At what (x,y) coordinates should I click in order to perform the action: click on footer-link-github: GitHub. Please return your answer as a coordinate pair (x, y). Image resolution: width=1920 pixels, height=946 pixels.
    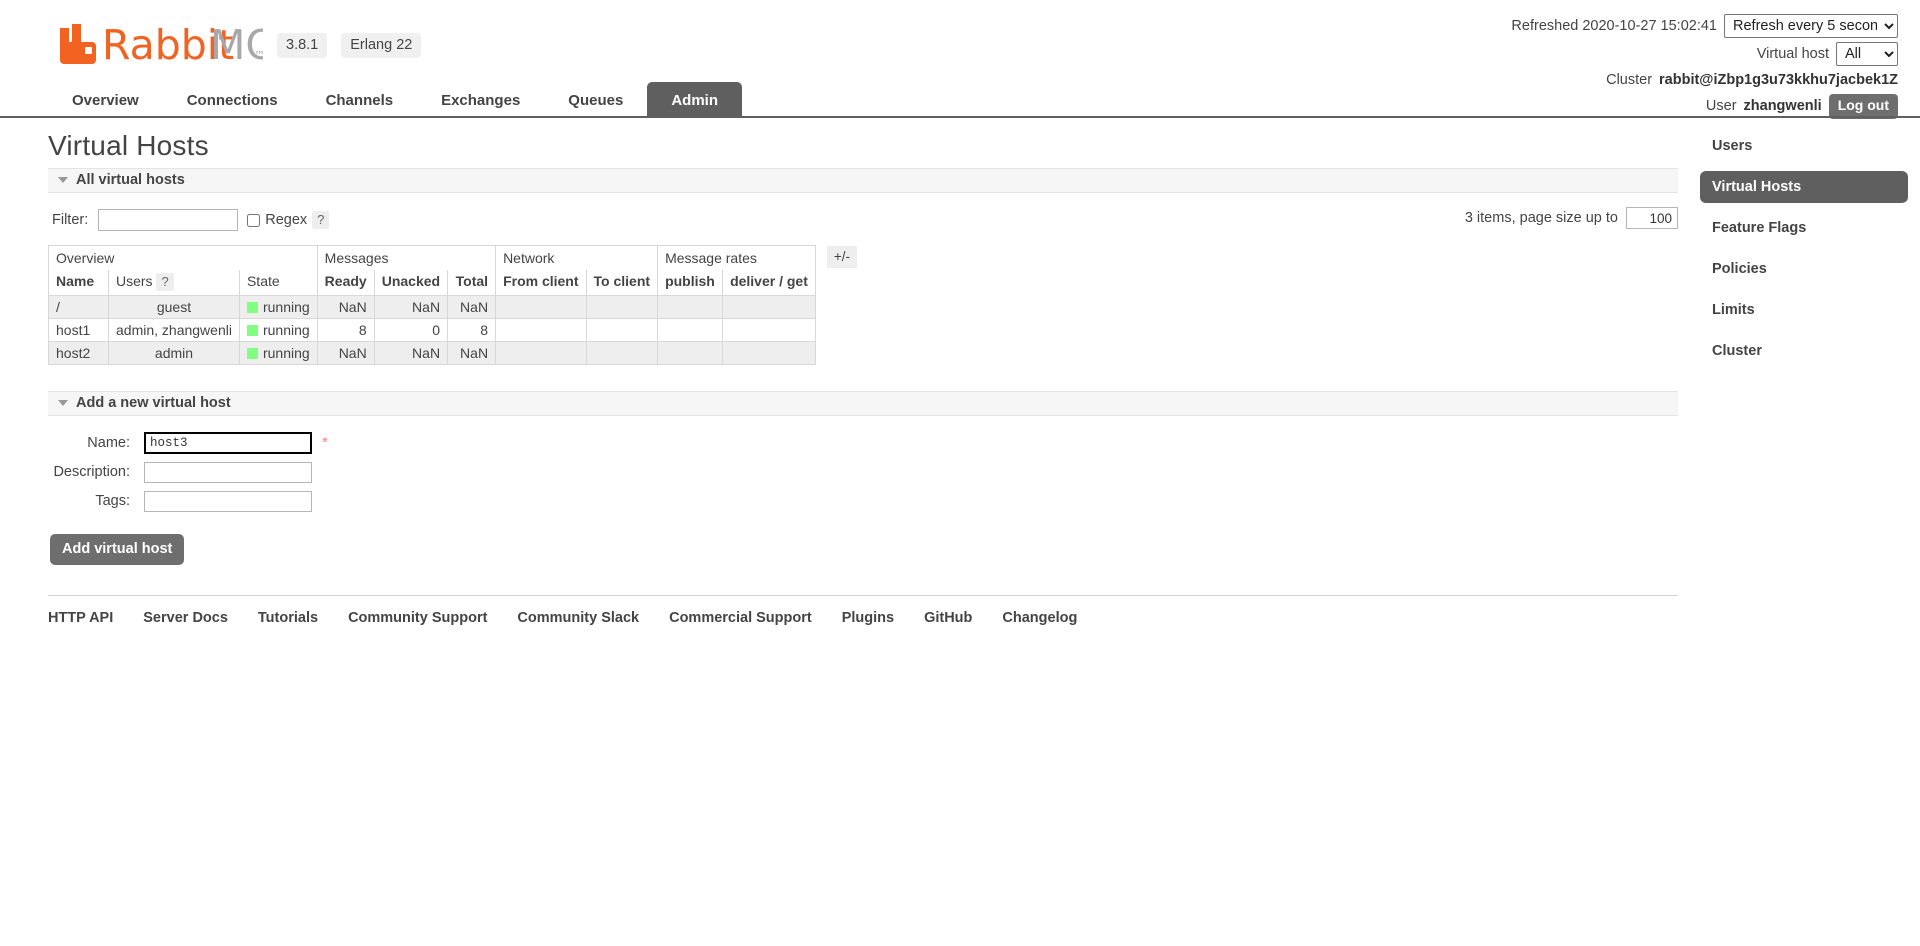
    Looking at the image, I should click on (948, 618).